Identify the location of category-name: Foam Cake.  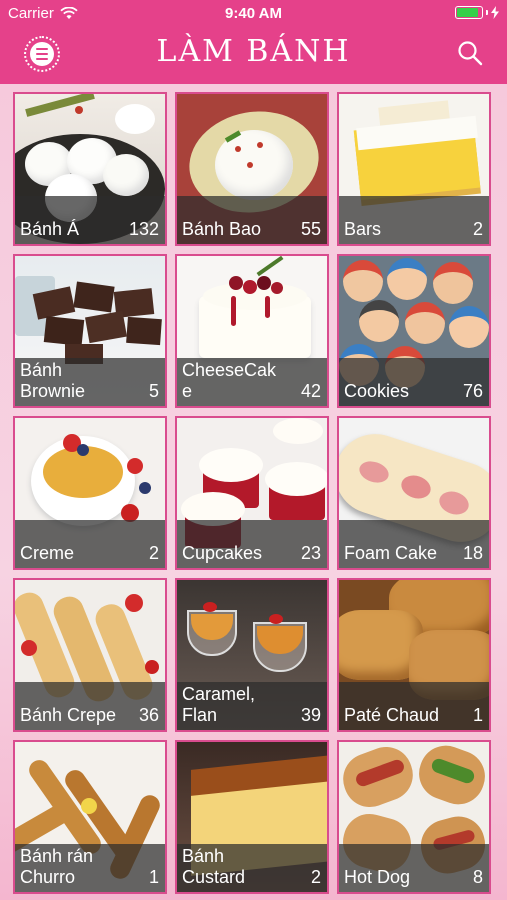
(391, 553).